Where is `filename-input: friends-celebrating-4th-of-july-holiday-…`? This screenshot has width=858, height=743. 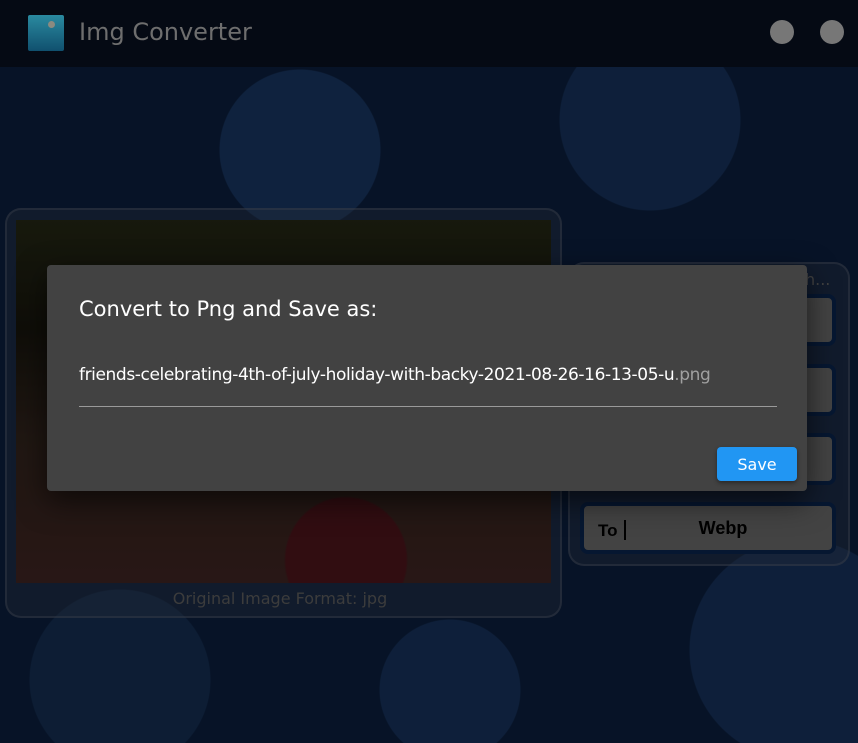
filename-input: friends-celebrating-4th-of-july-holiday-… is located at coordinates (428, 386).